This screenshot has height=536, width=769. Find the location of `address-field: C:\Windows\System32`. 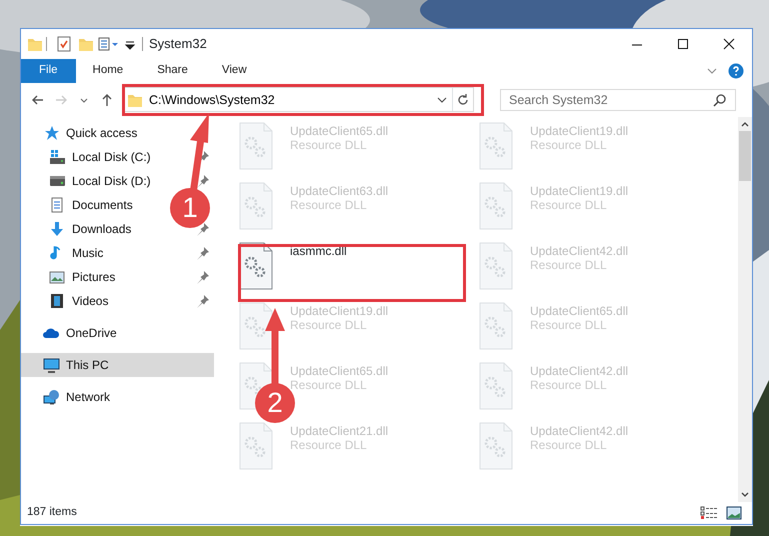

address-field: C:\Windows\System32 is located at coordinates (291, 100).